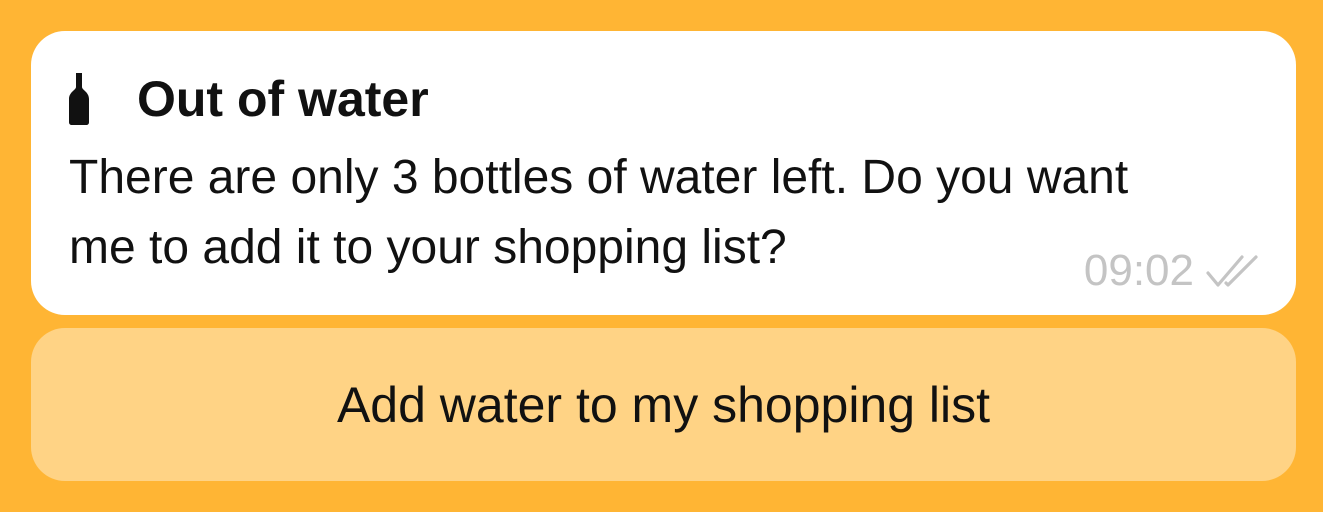 This screenshot has height=512, width=1323. What do you see at coordinates (1232, 271) in the screenshot?
I see `double-check-icon` at bounding box center [1232, 271].